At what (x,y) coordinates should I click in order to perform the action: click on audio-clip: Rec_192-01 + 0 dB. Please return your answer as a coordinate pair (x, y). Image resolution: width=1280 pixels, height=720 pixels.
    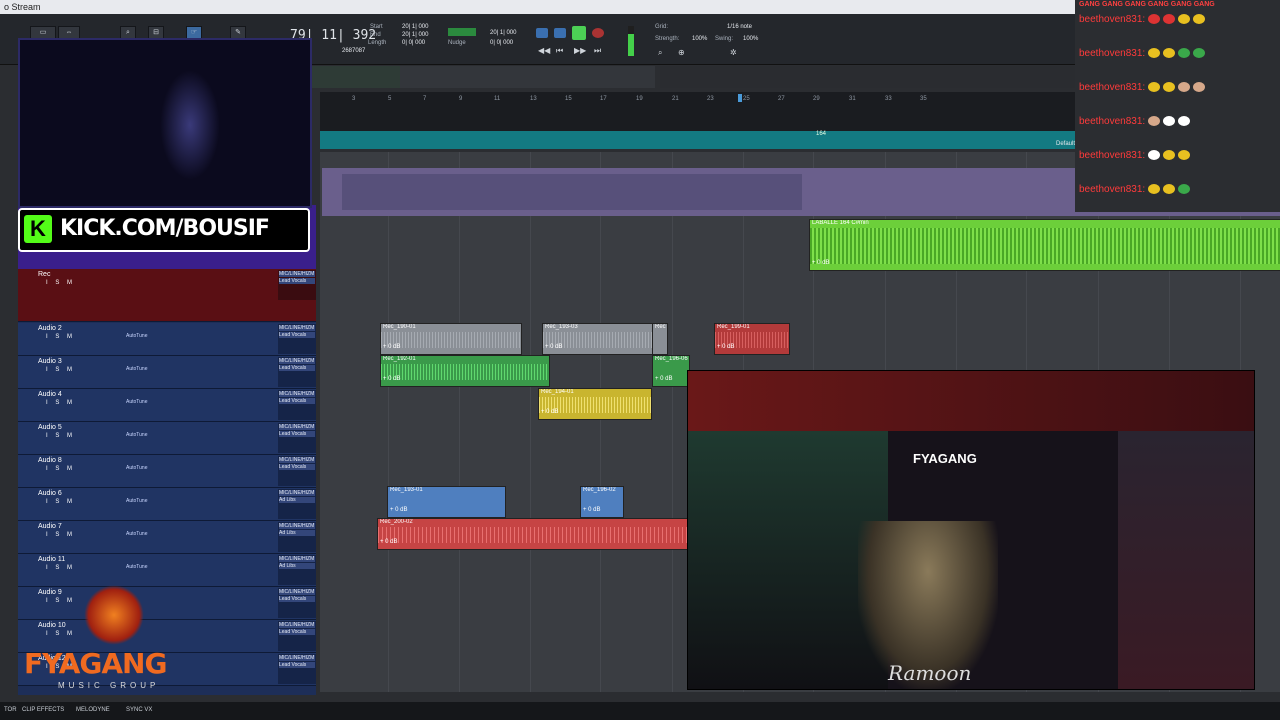
    Looking at the image, I should click on (465, 371).